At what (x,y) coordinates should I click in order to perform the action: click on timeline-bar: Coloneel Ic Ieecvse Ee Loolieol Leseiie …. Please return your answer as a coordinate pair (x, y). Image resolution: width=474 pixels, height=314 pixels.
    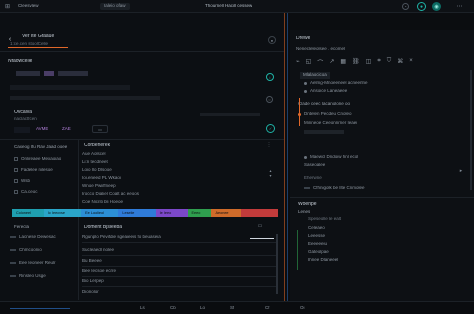
    Looking at the image, I should click on (145, 213).